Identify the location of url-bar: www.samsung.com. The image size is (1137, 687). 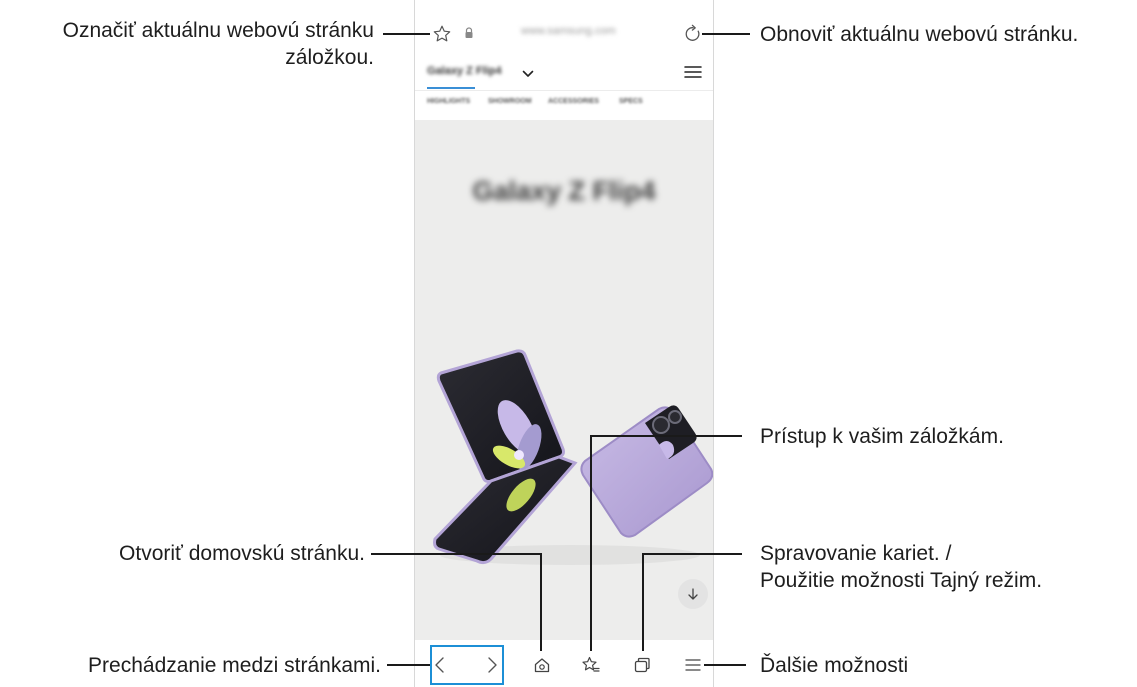
(564, 34).